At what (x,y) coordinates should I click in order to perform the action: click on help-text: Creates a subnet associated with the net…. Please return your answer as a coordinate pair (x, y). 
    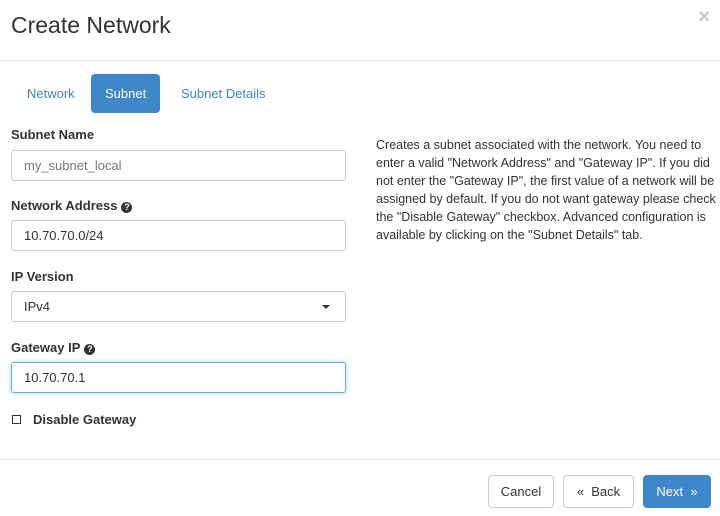
    Looking at the image, I should click on (546, 190).